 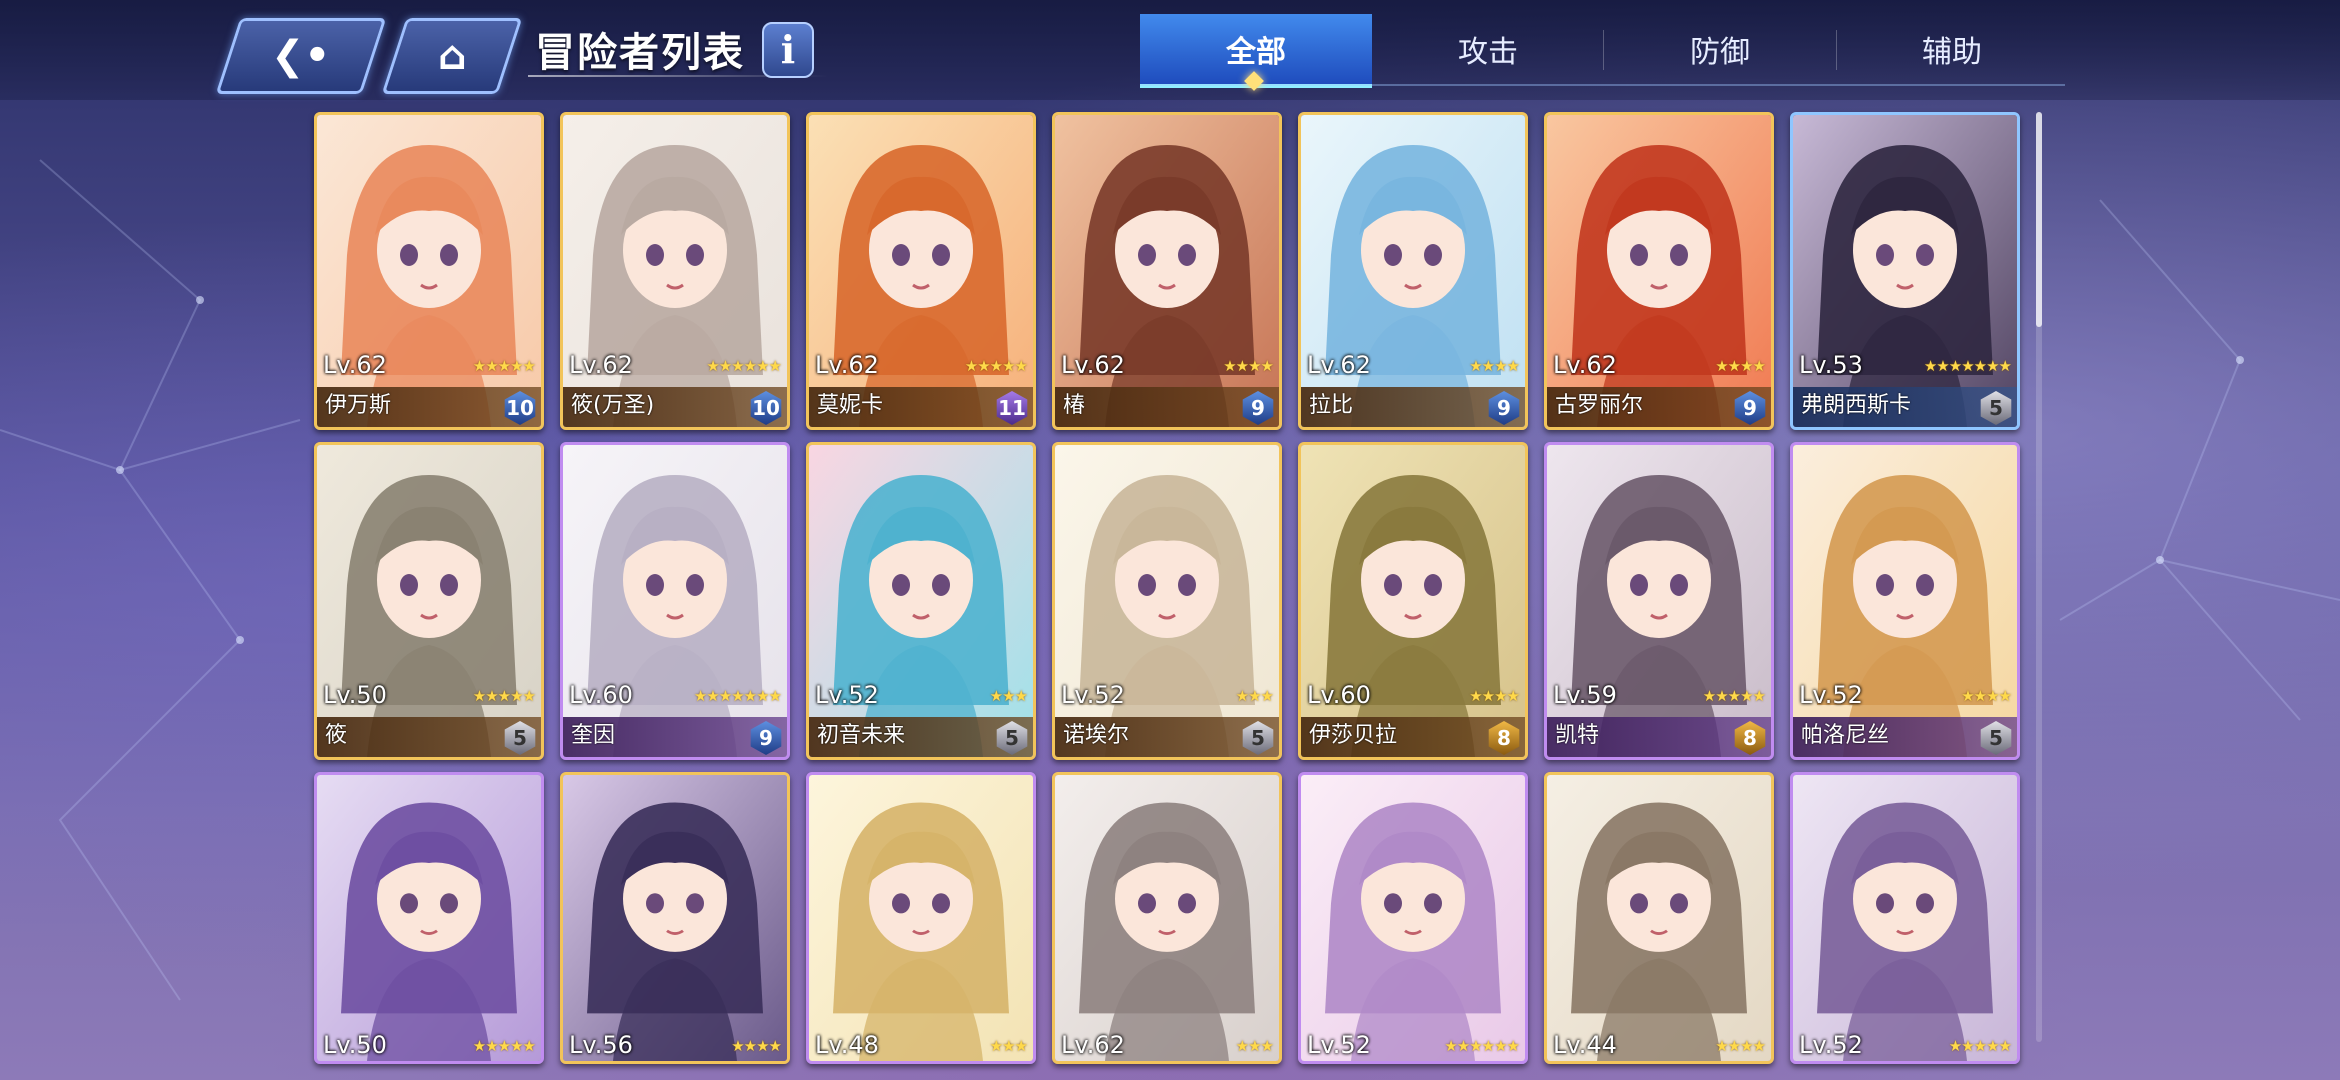 I want to click on adventurer-card: Lv.52 ★★★ 初音未来 5, so click(x=921, y=601).